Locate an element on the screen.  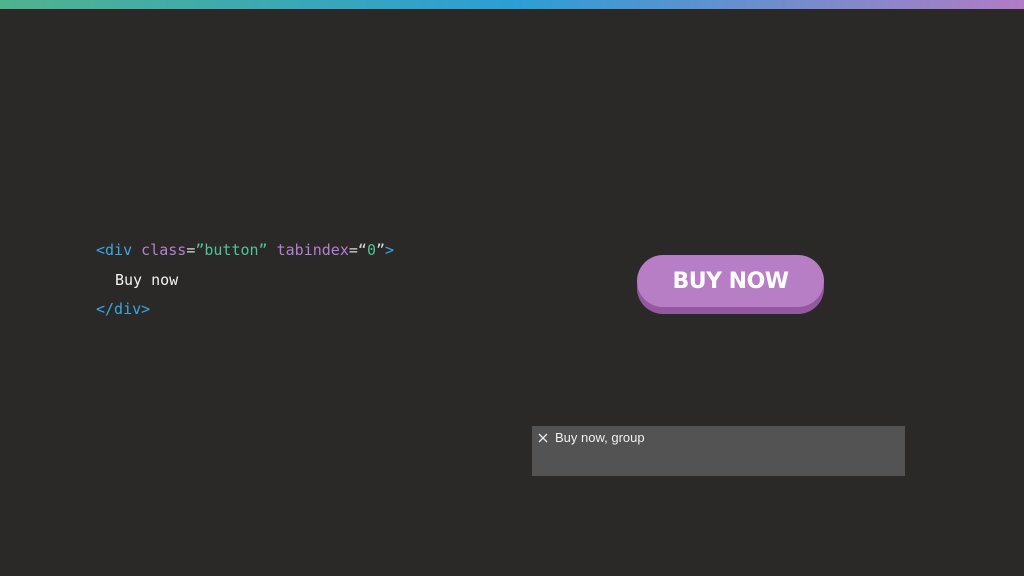
code-close-bracket: > is located at coordinates (390, 250).